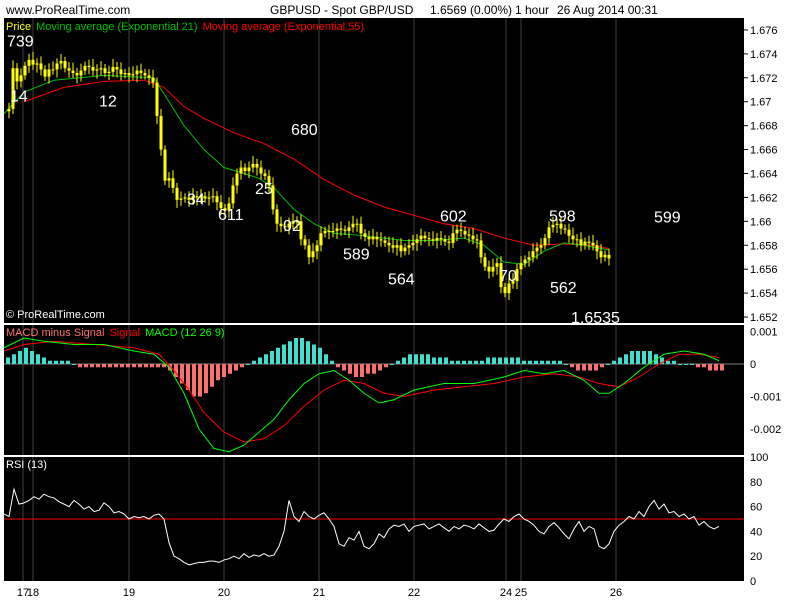 Image resolution: width=800 pixels, height=600 pixels. Describe the element at coordinates (756, 508) in the screenshot. I see `rsi-y-tick-label: 60` at that location.